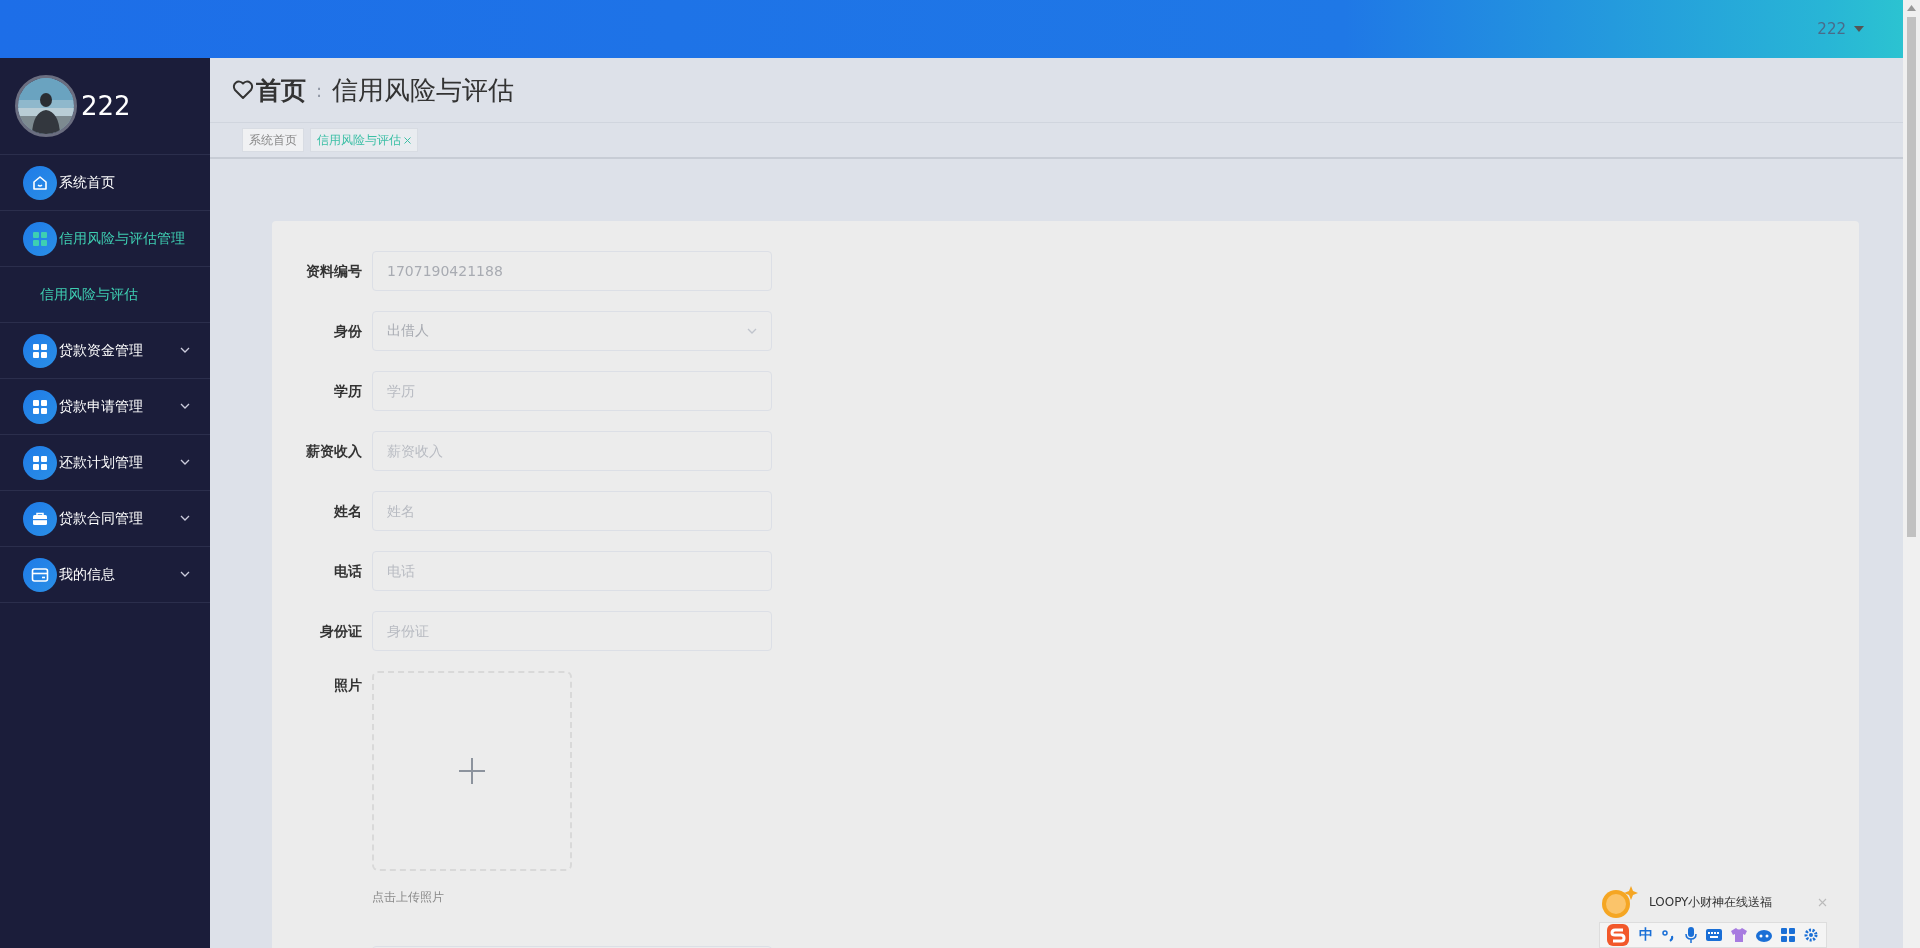 This screenshot has height=948, width=1920. Describe the element at coordinates (1691, 935) in the screenshot. I see `microphone-icon` at that location.